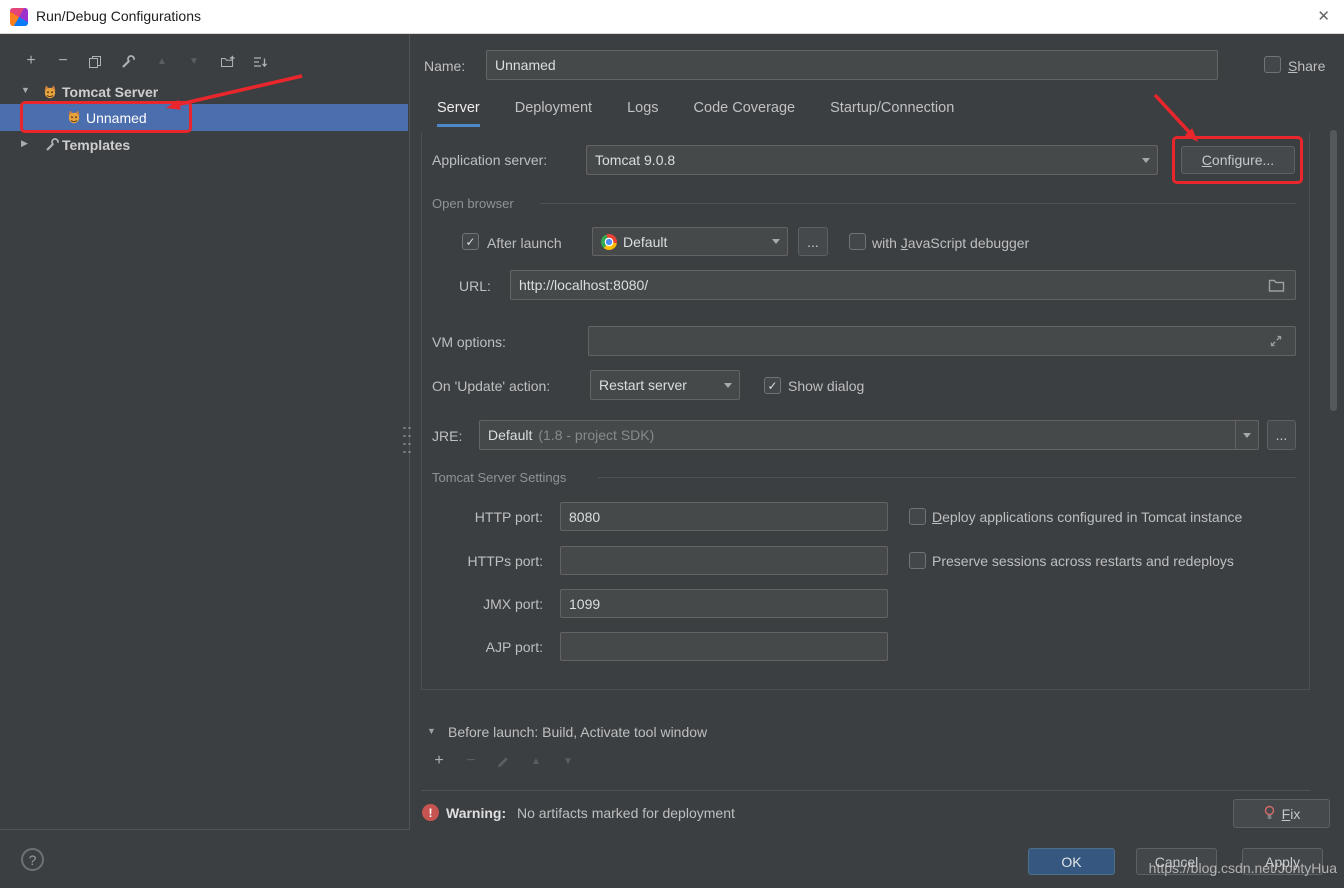  Describe the element at coordinates (672, 17) in the screenshot. I see `window-titlebar: Run/Debug Configurations ✕` at that location.